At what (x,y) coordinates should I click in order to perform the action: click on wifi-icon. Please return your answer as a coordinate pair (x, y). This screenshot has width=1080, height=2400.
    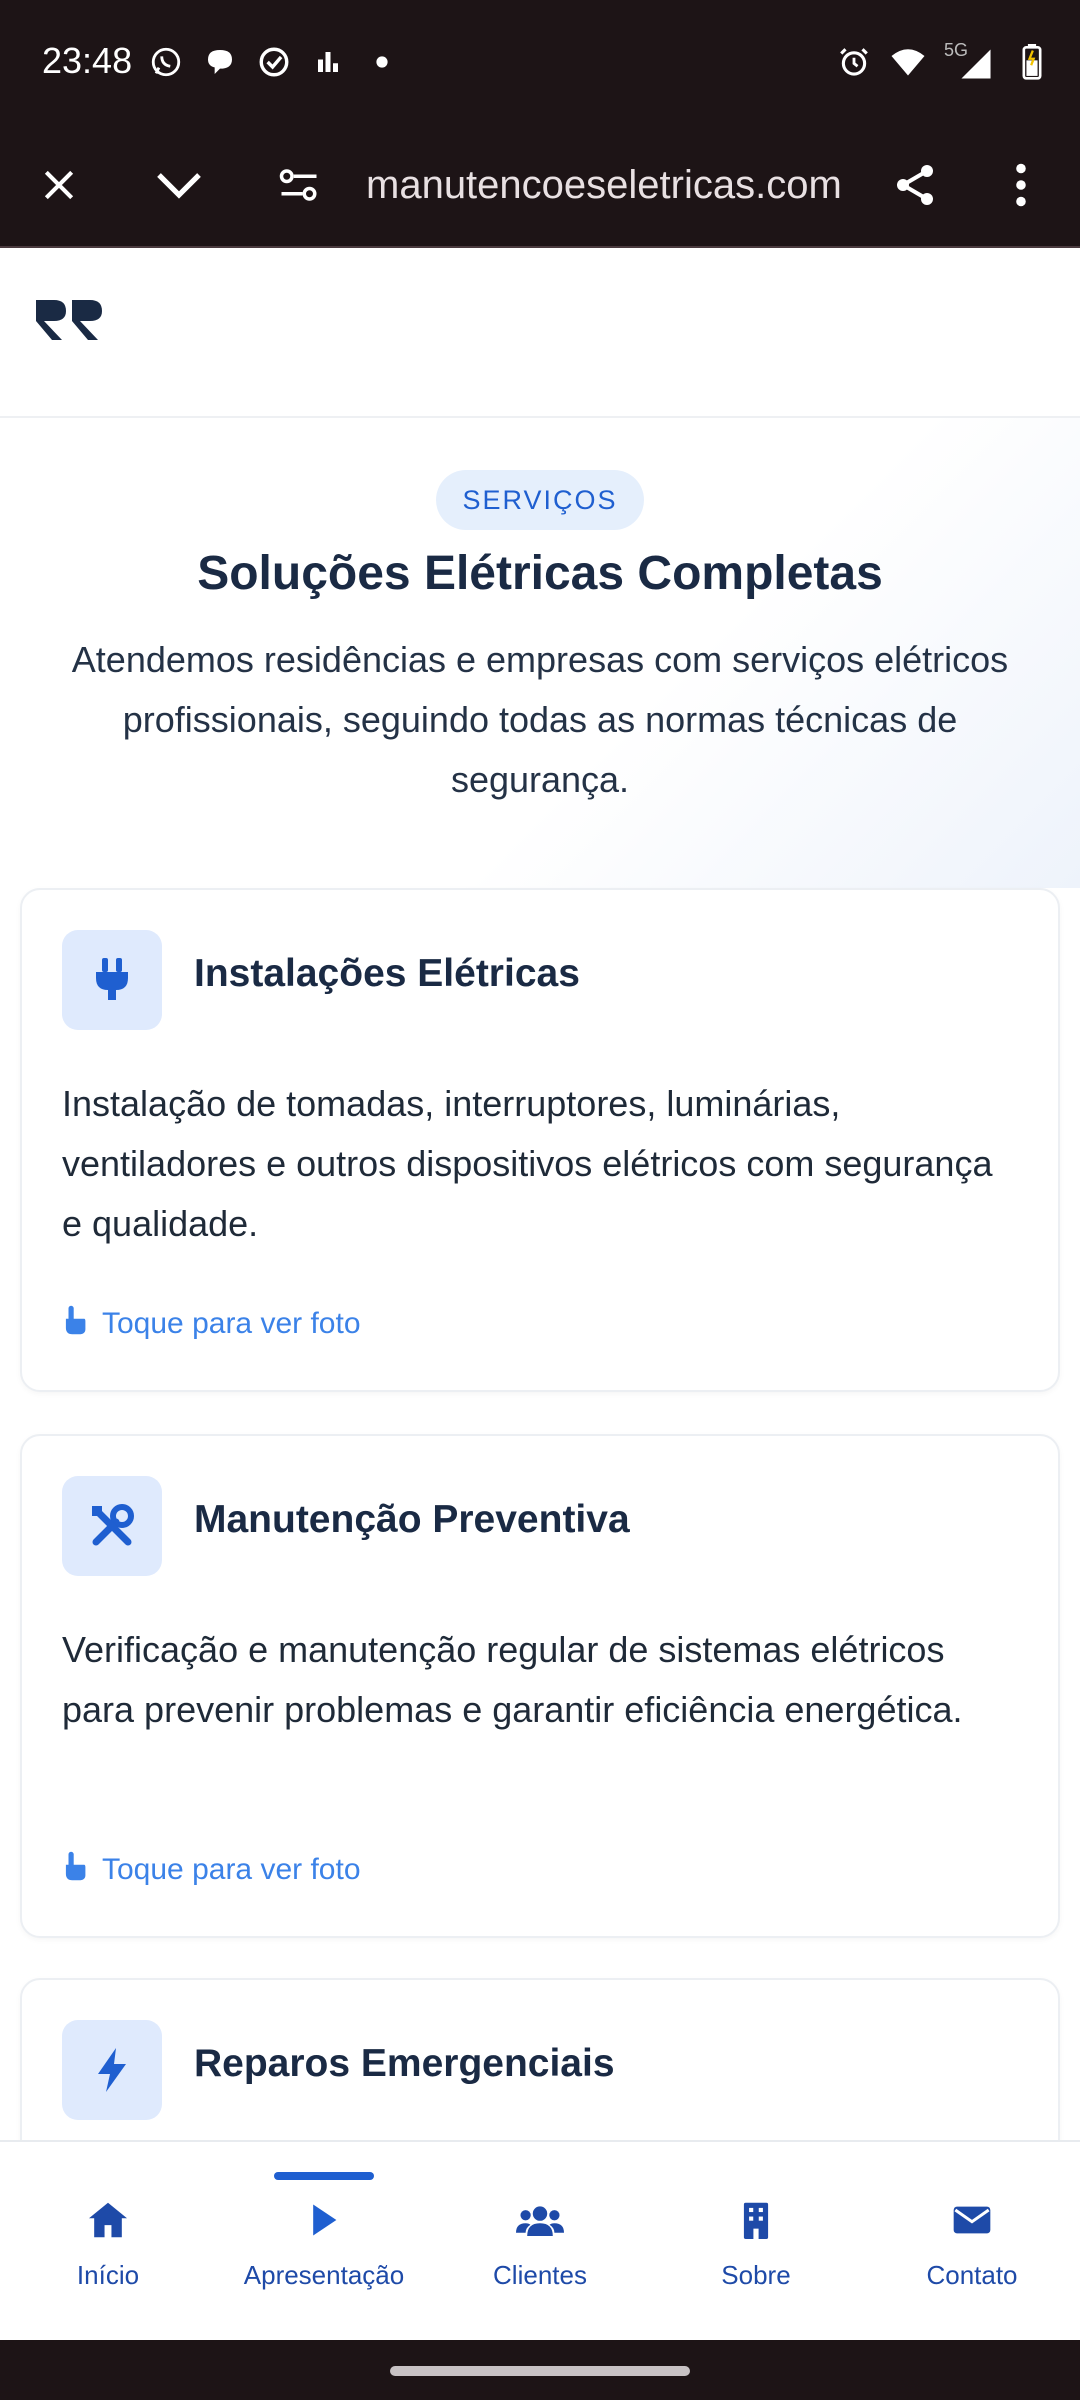
    Looking at the image, I should click on (908, 62).